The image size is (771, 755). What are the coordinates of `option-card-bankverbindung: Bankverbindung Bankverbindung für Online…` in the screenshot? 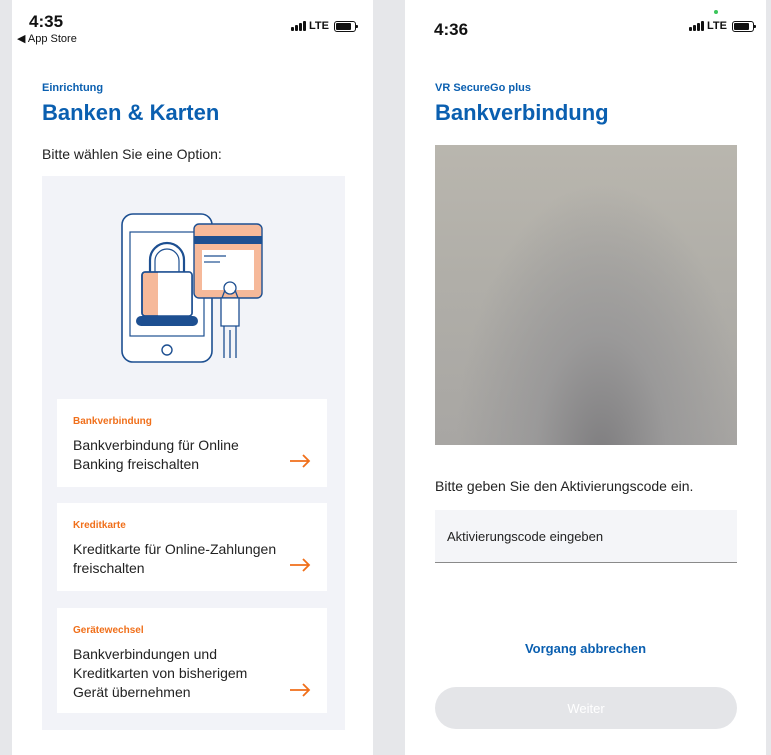 It's located at (192, 443).